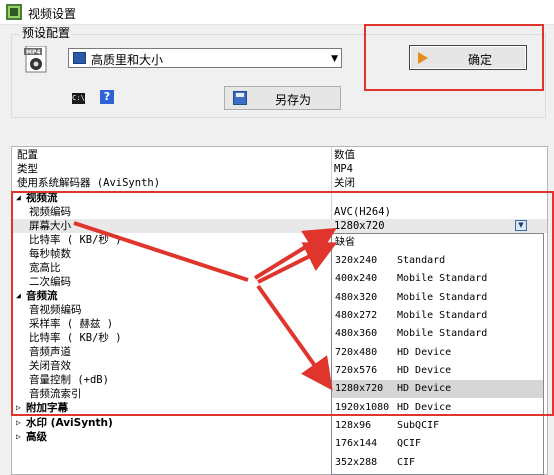 The width and height of the screenshot is (554, 475). I want to click on title-bar: 视频设置, so click(277, 12).